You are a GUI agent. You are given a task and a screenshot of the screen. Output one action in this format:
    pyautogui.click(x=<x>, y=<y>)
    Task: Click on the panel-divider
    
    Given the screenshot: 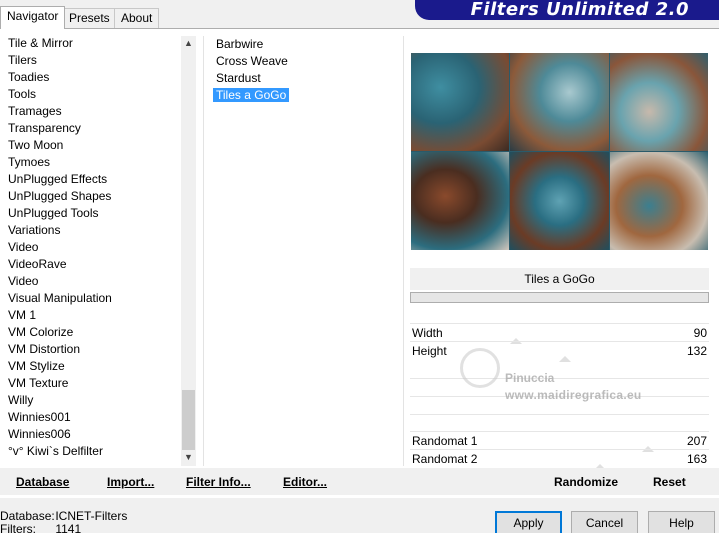 What is the action you would take?
    pyautogui.click(x=403, y=251)
    